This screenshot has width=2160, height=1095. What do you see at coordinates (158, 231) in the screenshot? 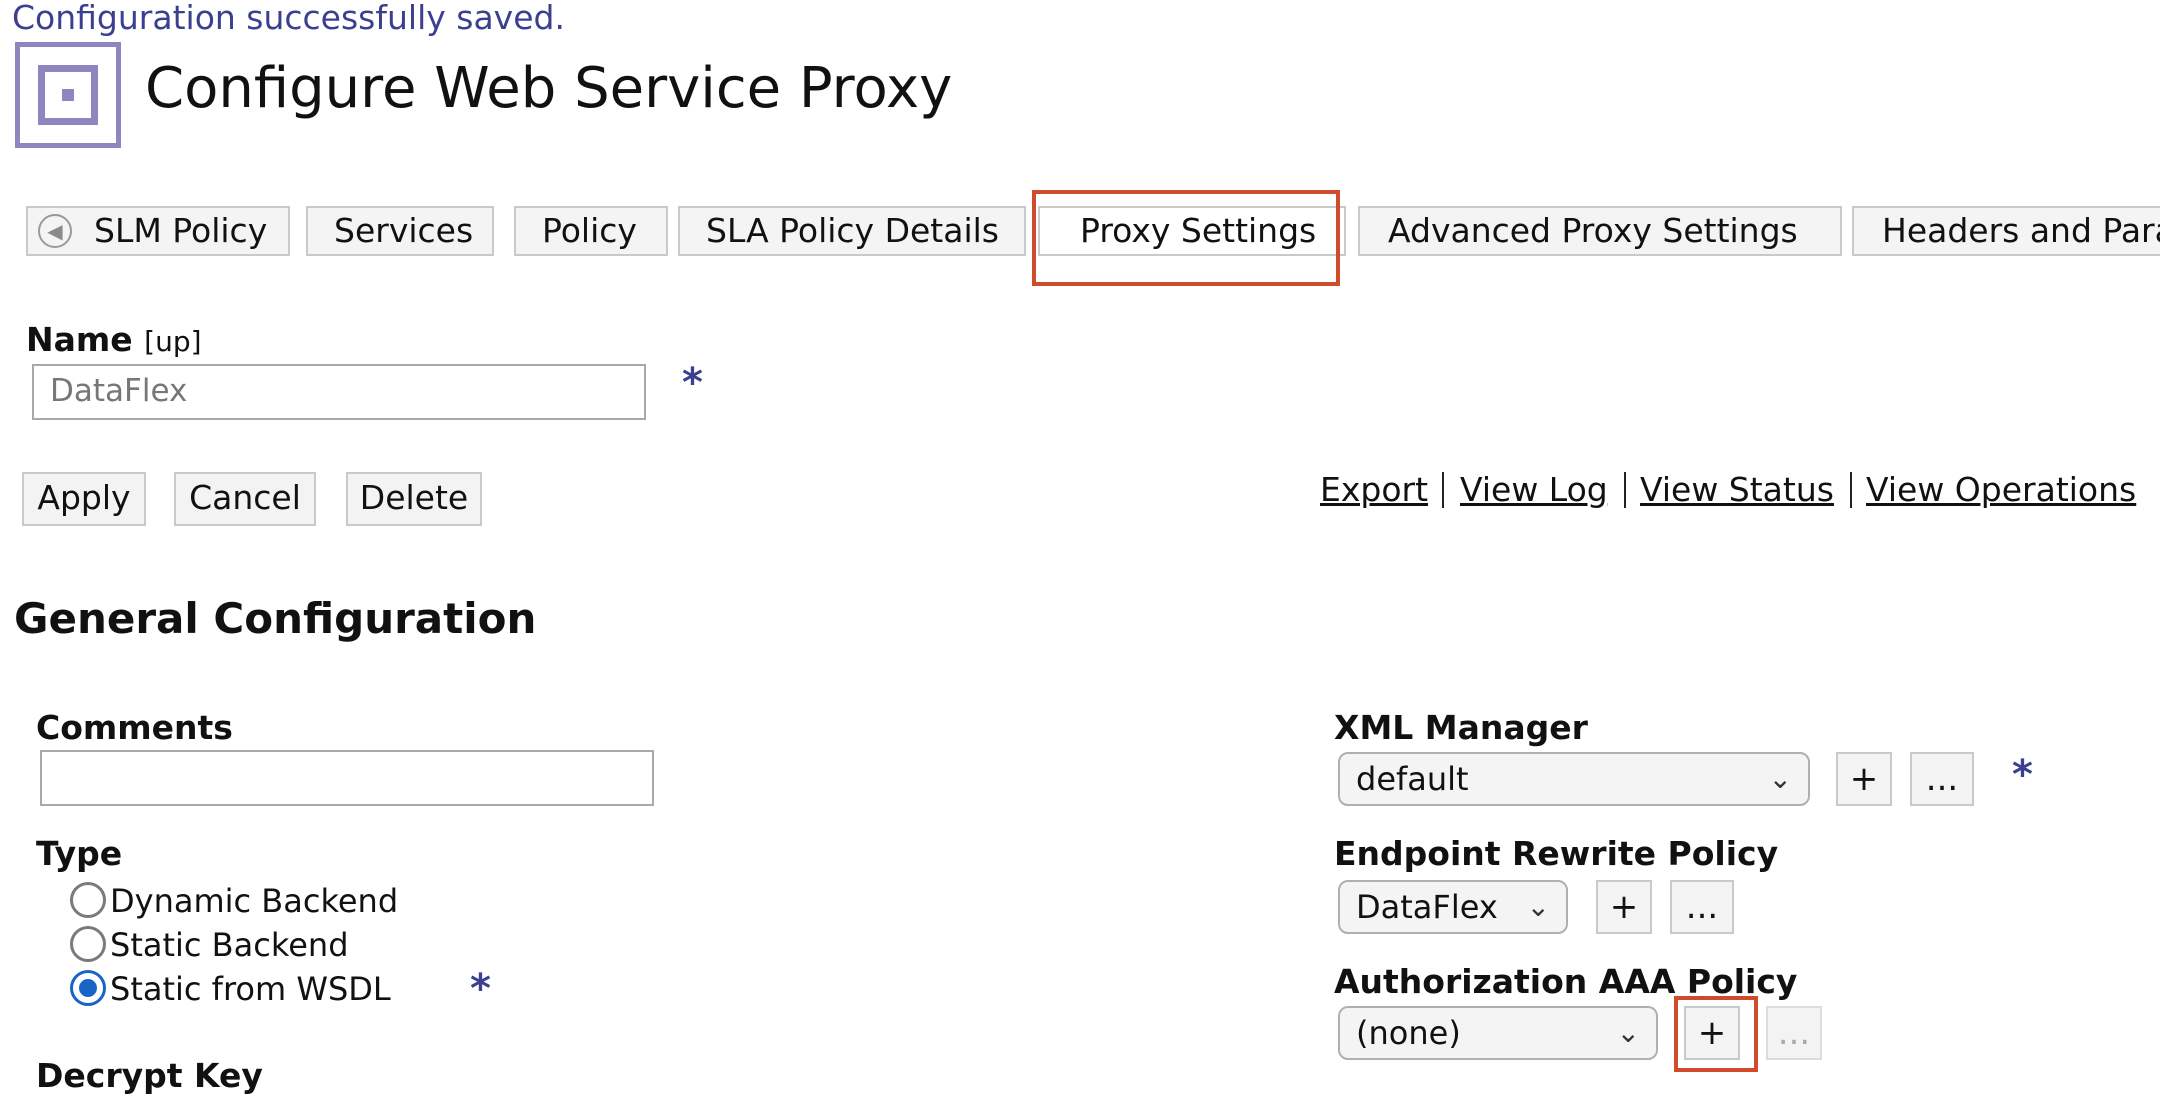
I see `tab-slm-policy: ◀ SLM Policy` at bounding box center [158, 231].